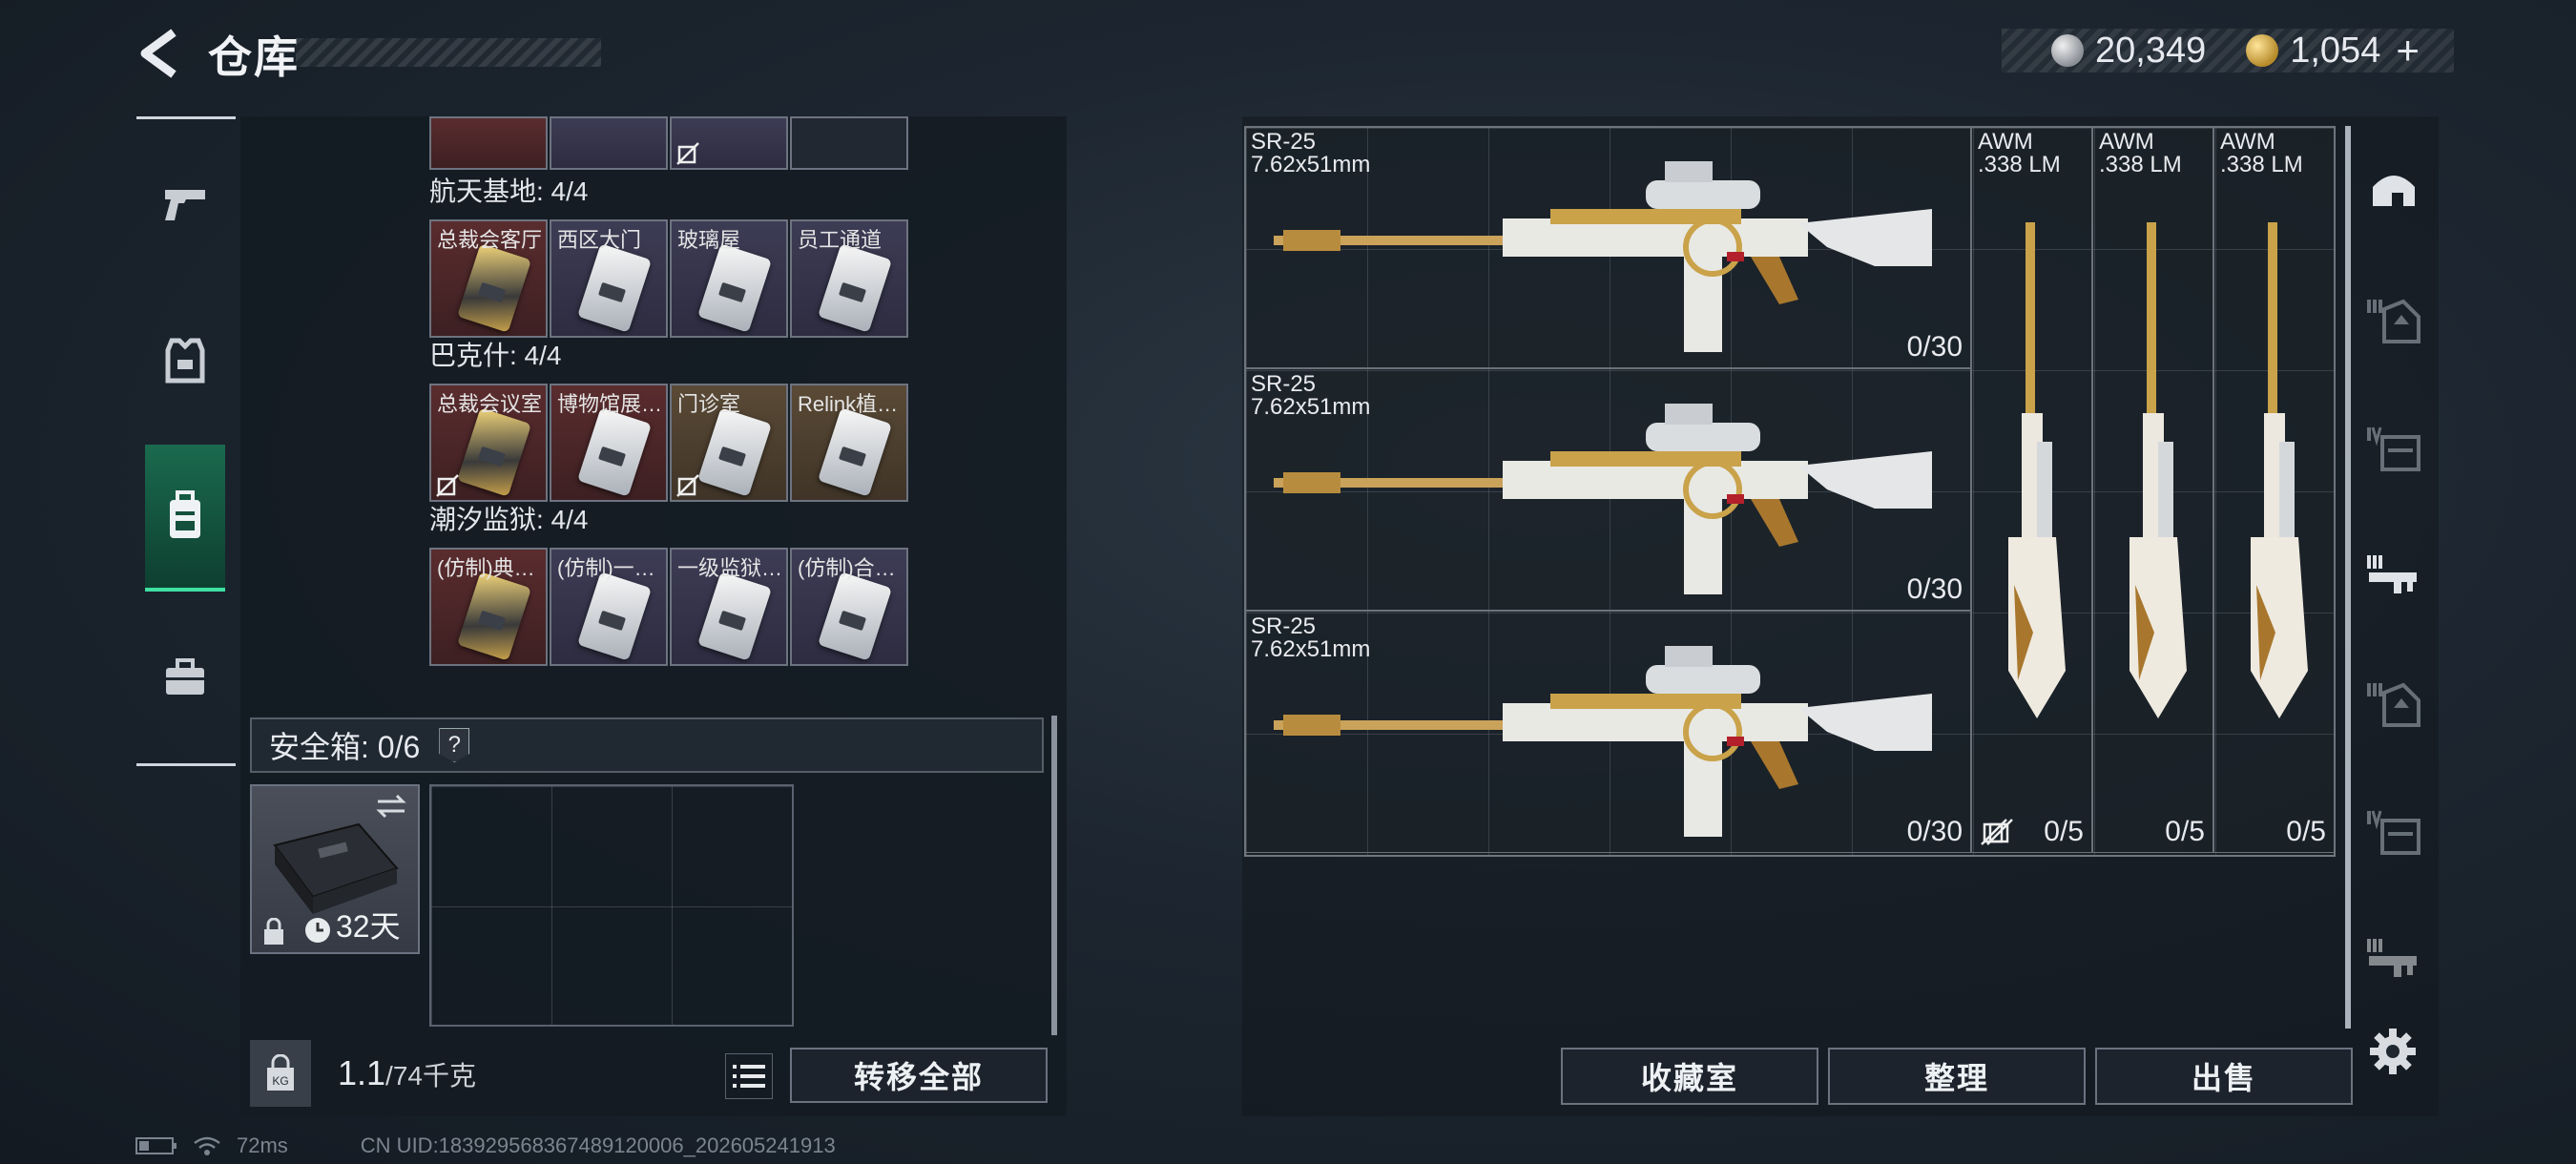 The height and width of the screenshot is (1164, 2576). Describe the element at coordinates (454, 745) in the screenshot. I see `help-button: ?` at that location.